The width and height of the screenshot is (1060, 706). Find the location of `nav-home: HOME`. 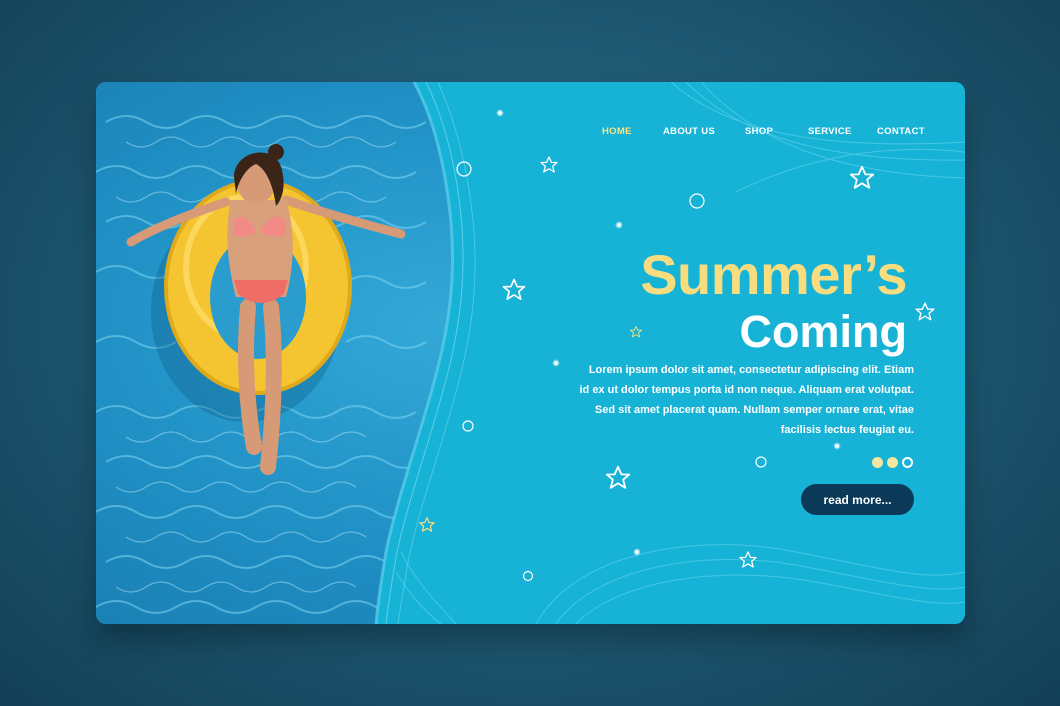

nav-home: HOME is located at coordinates (617, 131).